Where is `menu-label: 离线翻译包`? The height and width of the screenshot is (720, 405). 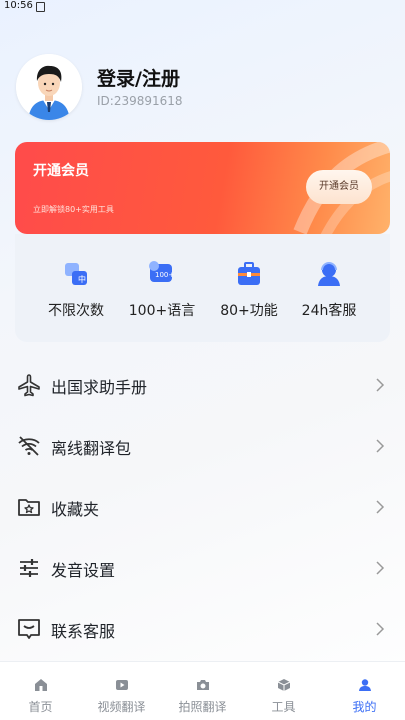 menu-label: 离线翻译包 is located at coordinates (91, 448).